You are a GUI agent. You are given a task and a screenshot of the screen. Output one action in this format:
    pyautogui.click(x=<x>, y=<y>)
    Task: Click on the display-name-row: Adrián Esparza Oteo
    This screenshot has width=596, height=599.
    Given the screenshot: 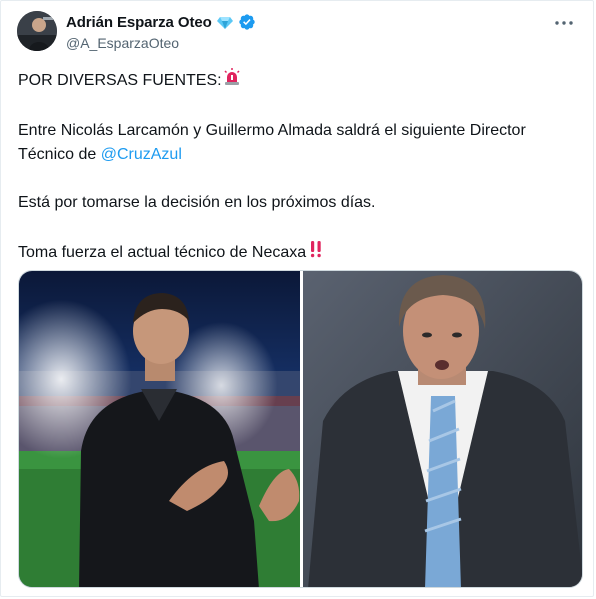 What is the action you would take?
    pyautogui.click(x=161, y=22)
    